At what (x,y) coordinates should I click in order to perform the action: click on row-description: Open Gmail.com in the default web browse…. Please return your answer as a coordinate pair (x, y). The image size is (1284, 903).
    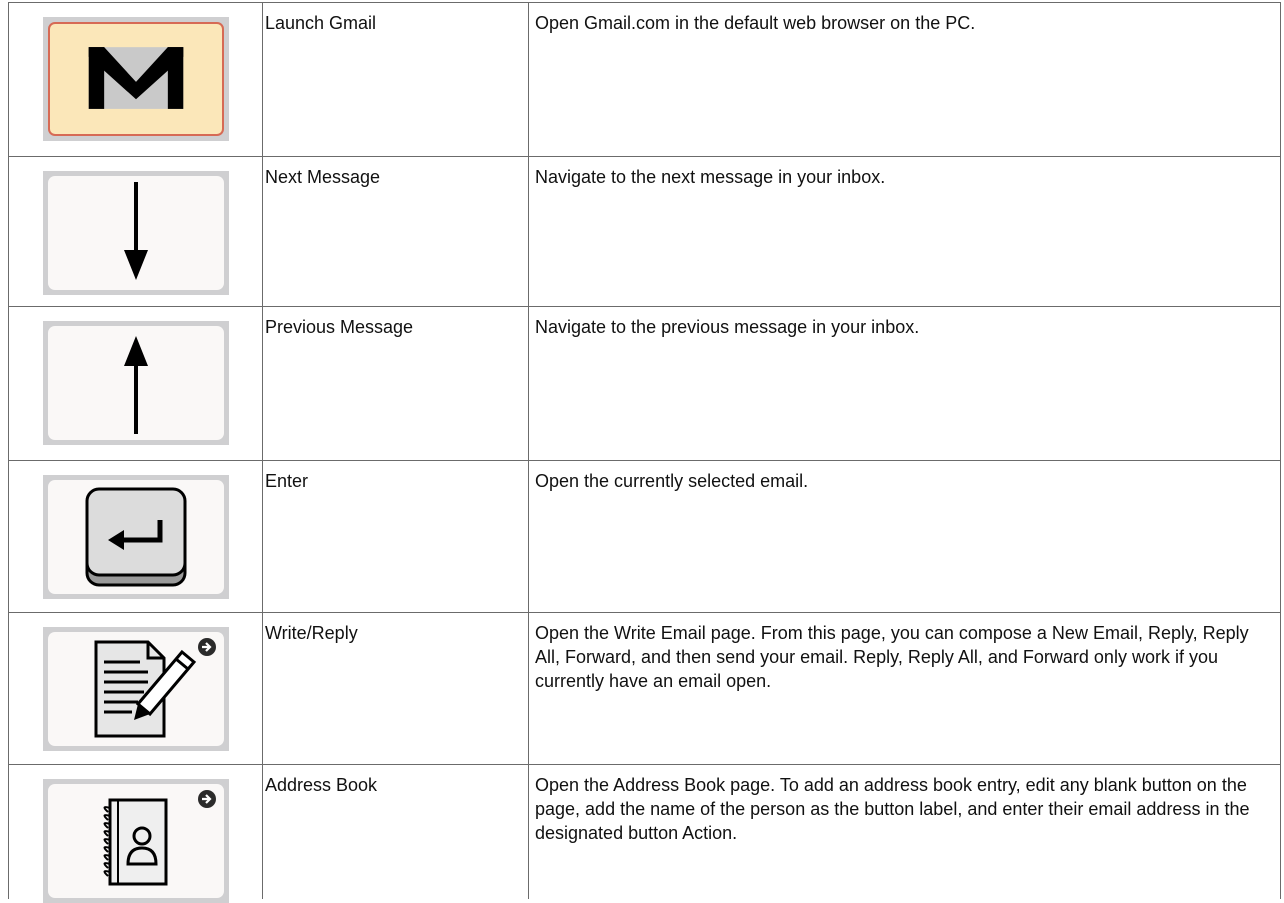
    Looking at the image, I should click on (904, 79).